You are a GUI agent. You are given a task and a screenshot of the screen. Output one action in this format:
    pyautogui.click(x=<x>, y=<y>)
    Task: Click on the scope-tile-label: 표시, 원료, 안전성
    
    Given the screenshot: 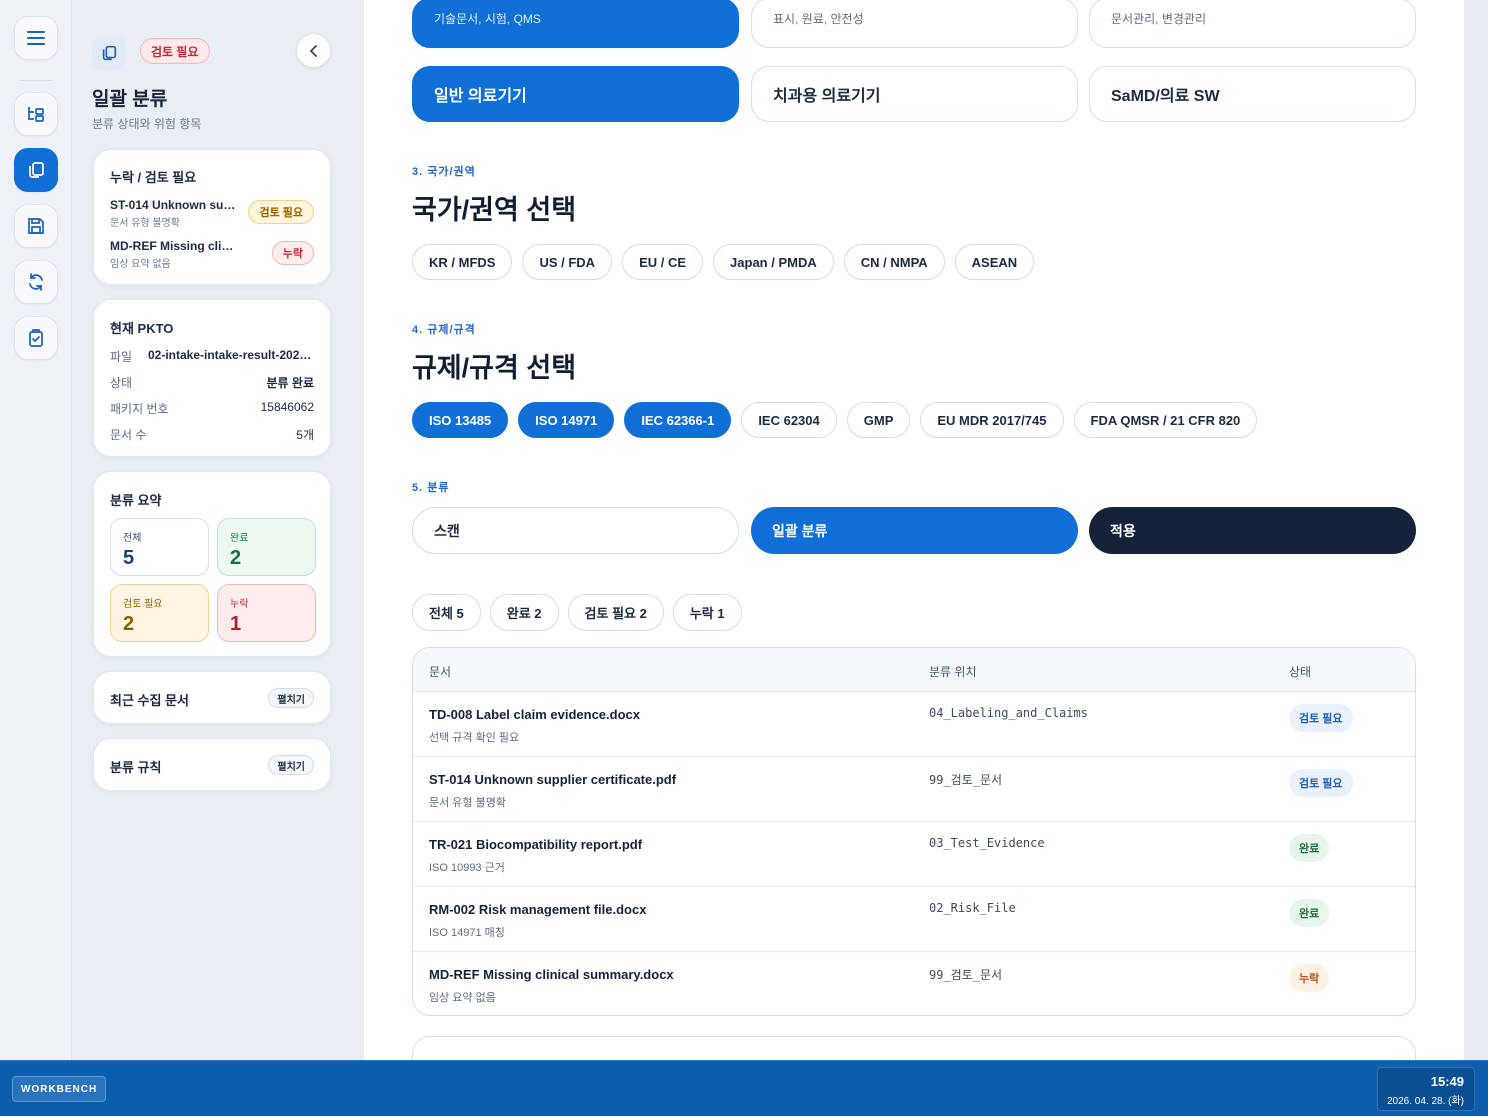 What is the action you would take?
    pyautogui.click(x=818, y=19)
    